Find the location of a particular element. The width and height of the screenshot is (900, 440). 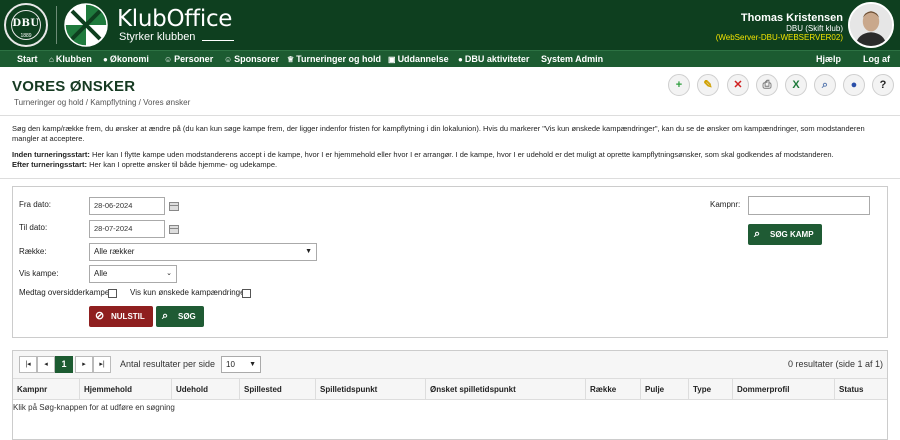

per-page-label: Antal resultater per side is located at coordinates (168, 364).